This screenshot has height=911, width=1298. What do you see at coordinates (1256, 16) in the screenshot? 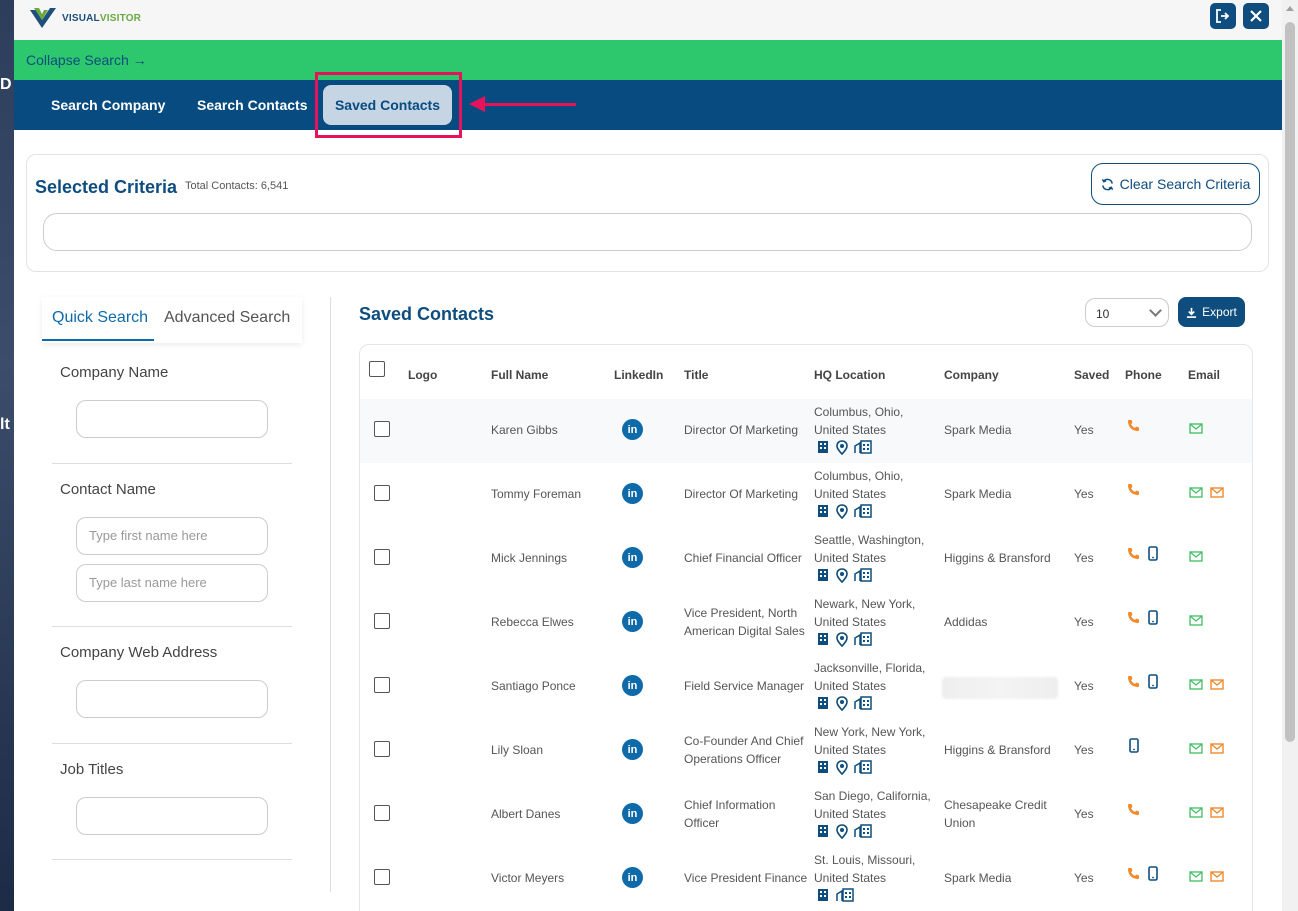
I see `close-button` at bounding box center [1256, 16].